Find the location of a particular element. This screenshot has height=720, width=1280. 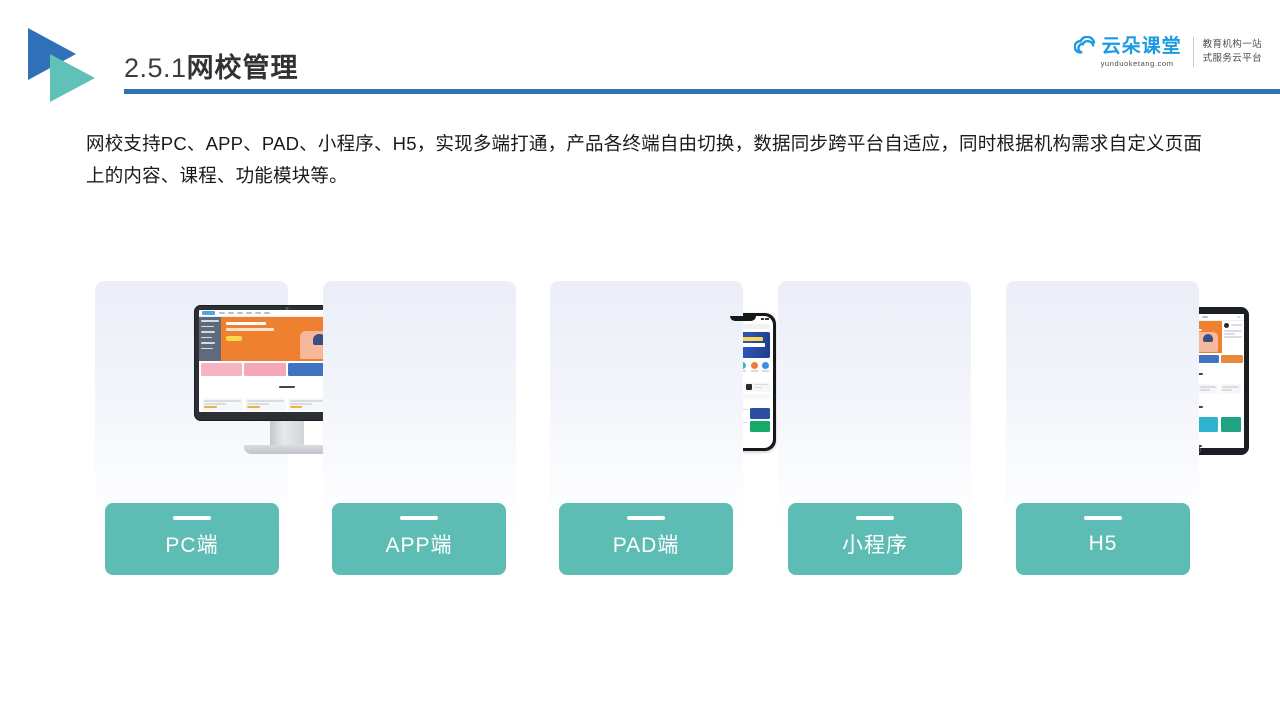

label-miniprogram-text: 小程序 is located at coordinates (875, 545).